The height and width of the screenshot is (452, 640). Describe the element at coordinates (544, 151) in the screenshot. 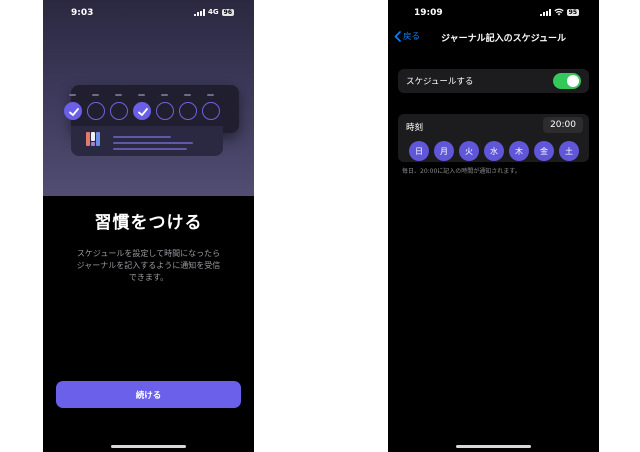

I see `weekday-chip: 金` at that location.